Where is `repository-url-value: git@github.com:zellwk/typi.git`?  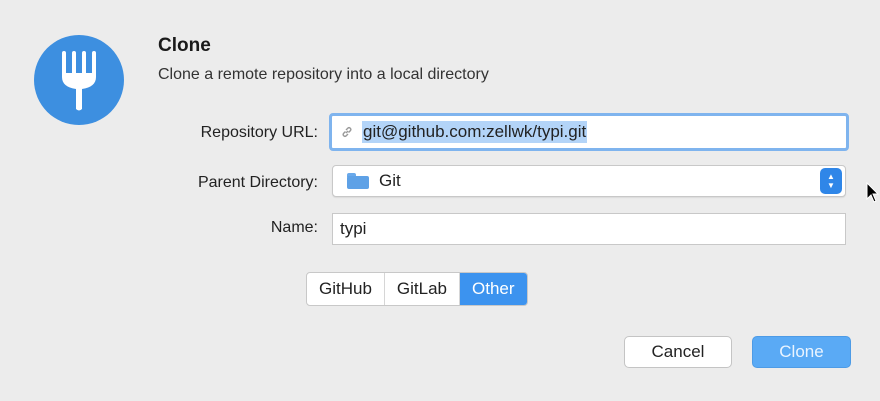
repository-url-value: git@github.com:zellwk/typi.git is located at coordinates (475, 132).